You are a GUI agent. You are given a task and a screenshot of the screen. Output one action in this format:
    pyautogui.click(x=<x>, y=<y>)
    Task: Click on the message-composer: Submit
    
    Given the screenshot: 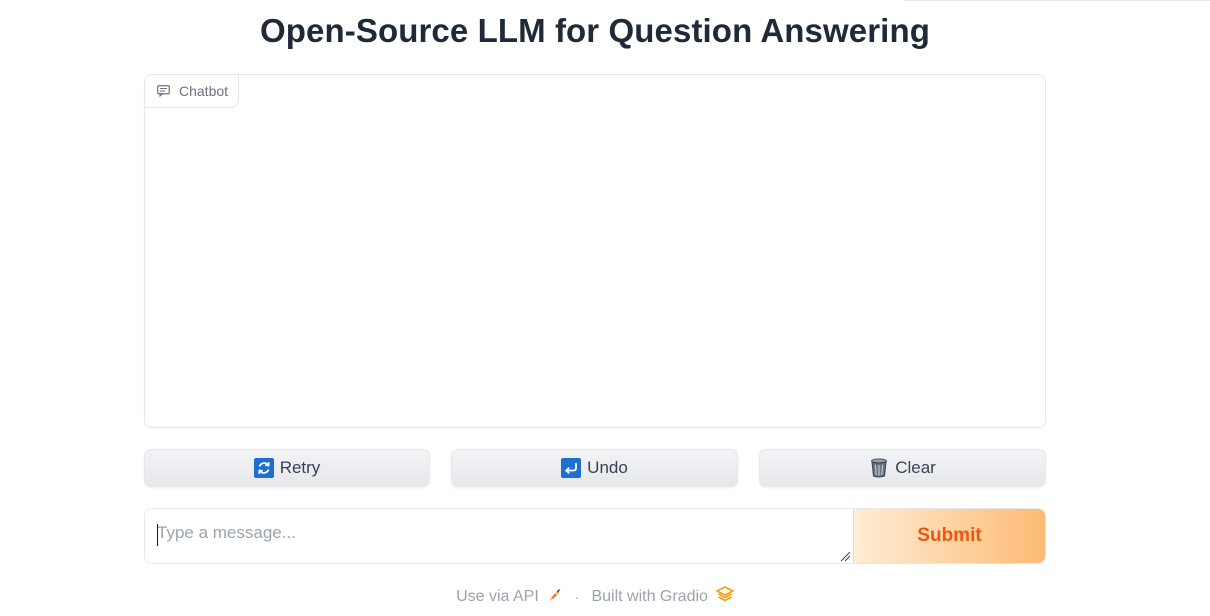 What is the action you would take?
    pyautogui.click(x=595, y=536)
    